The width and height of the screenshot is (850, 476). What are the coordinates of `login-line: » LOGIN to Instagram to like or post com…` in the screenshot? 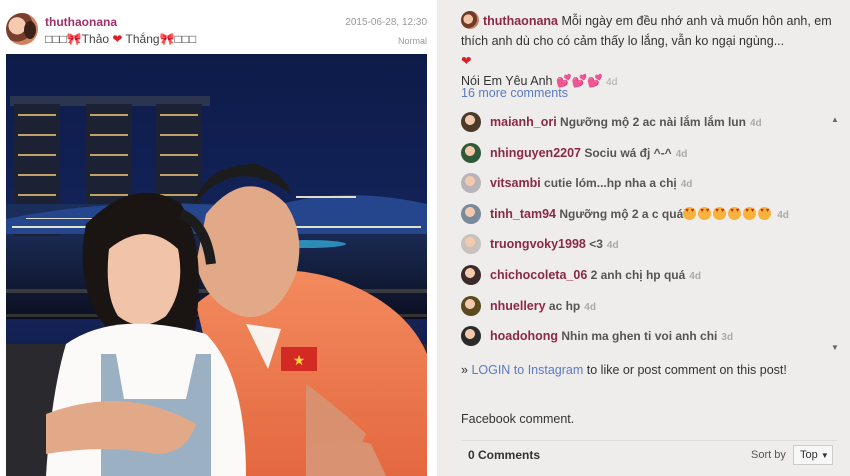 It's located at (624, 370).